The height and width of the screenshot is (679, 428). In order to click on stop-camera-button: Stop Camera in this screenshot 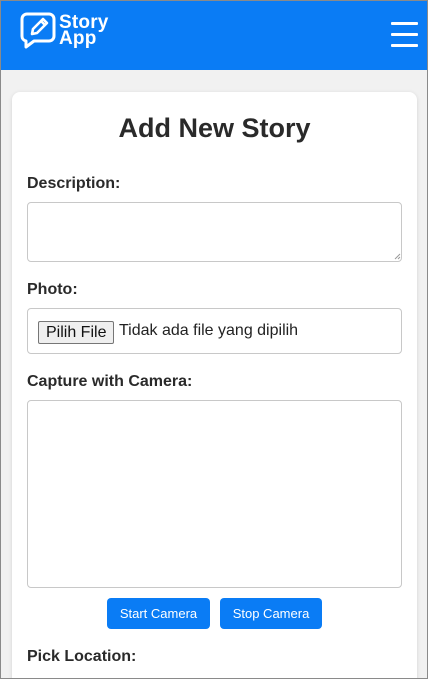, I will do `click(271, 613)`.